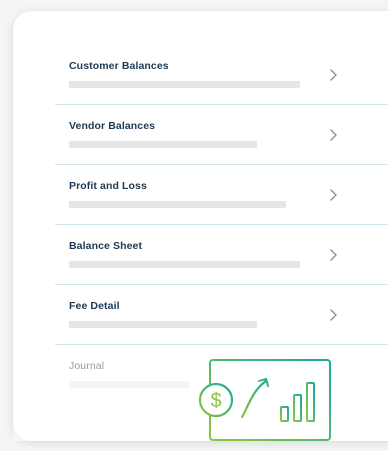 This screenshot has width=388, height=451. I want to click on report-item-label: Balance Sheet, so click(106, 246).